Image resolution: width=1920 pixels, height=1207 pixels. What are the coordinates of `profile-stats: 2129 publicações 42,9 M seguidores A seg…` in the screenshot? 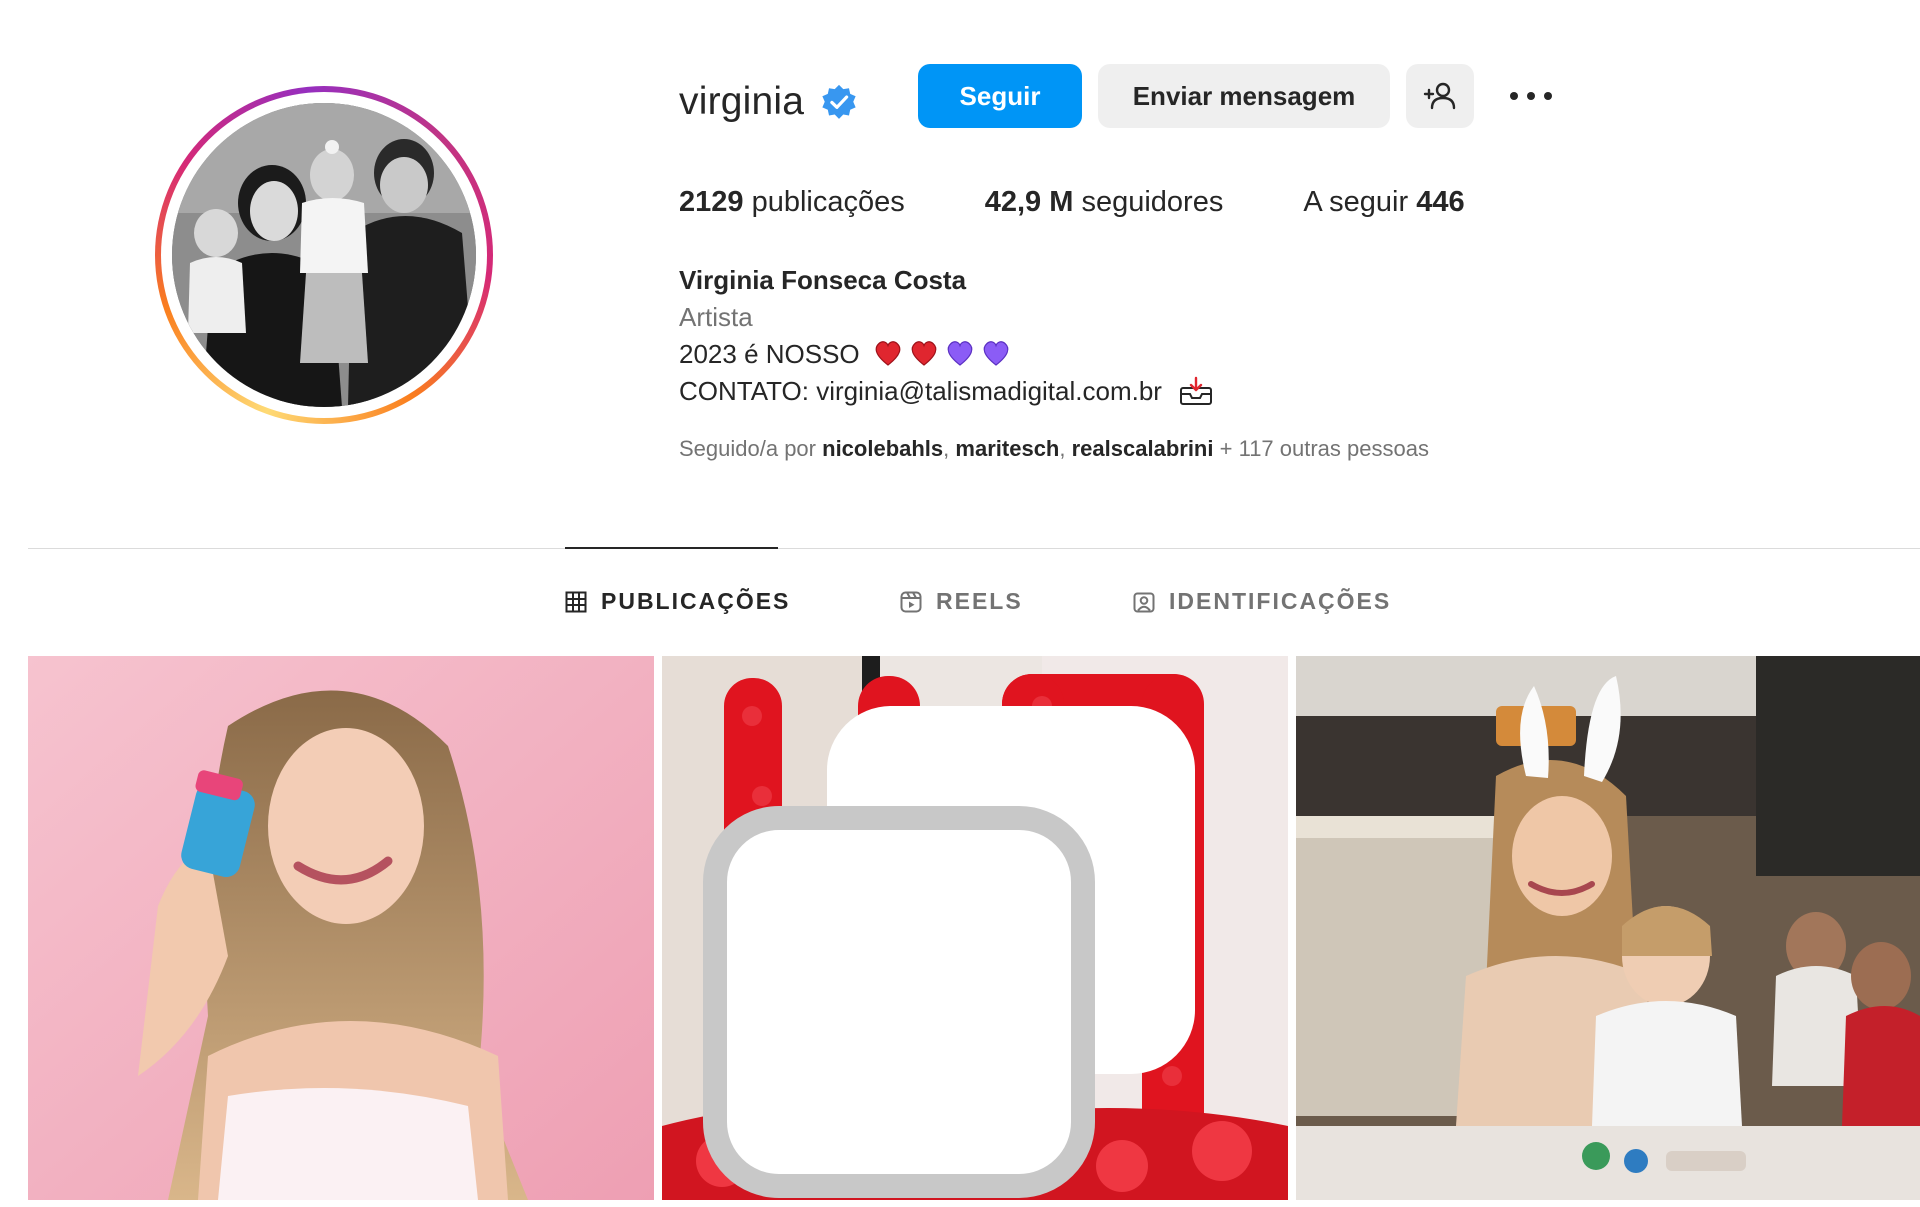 It's located at (1112, 202).